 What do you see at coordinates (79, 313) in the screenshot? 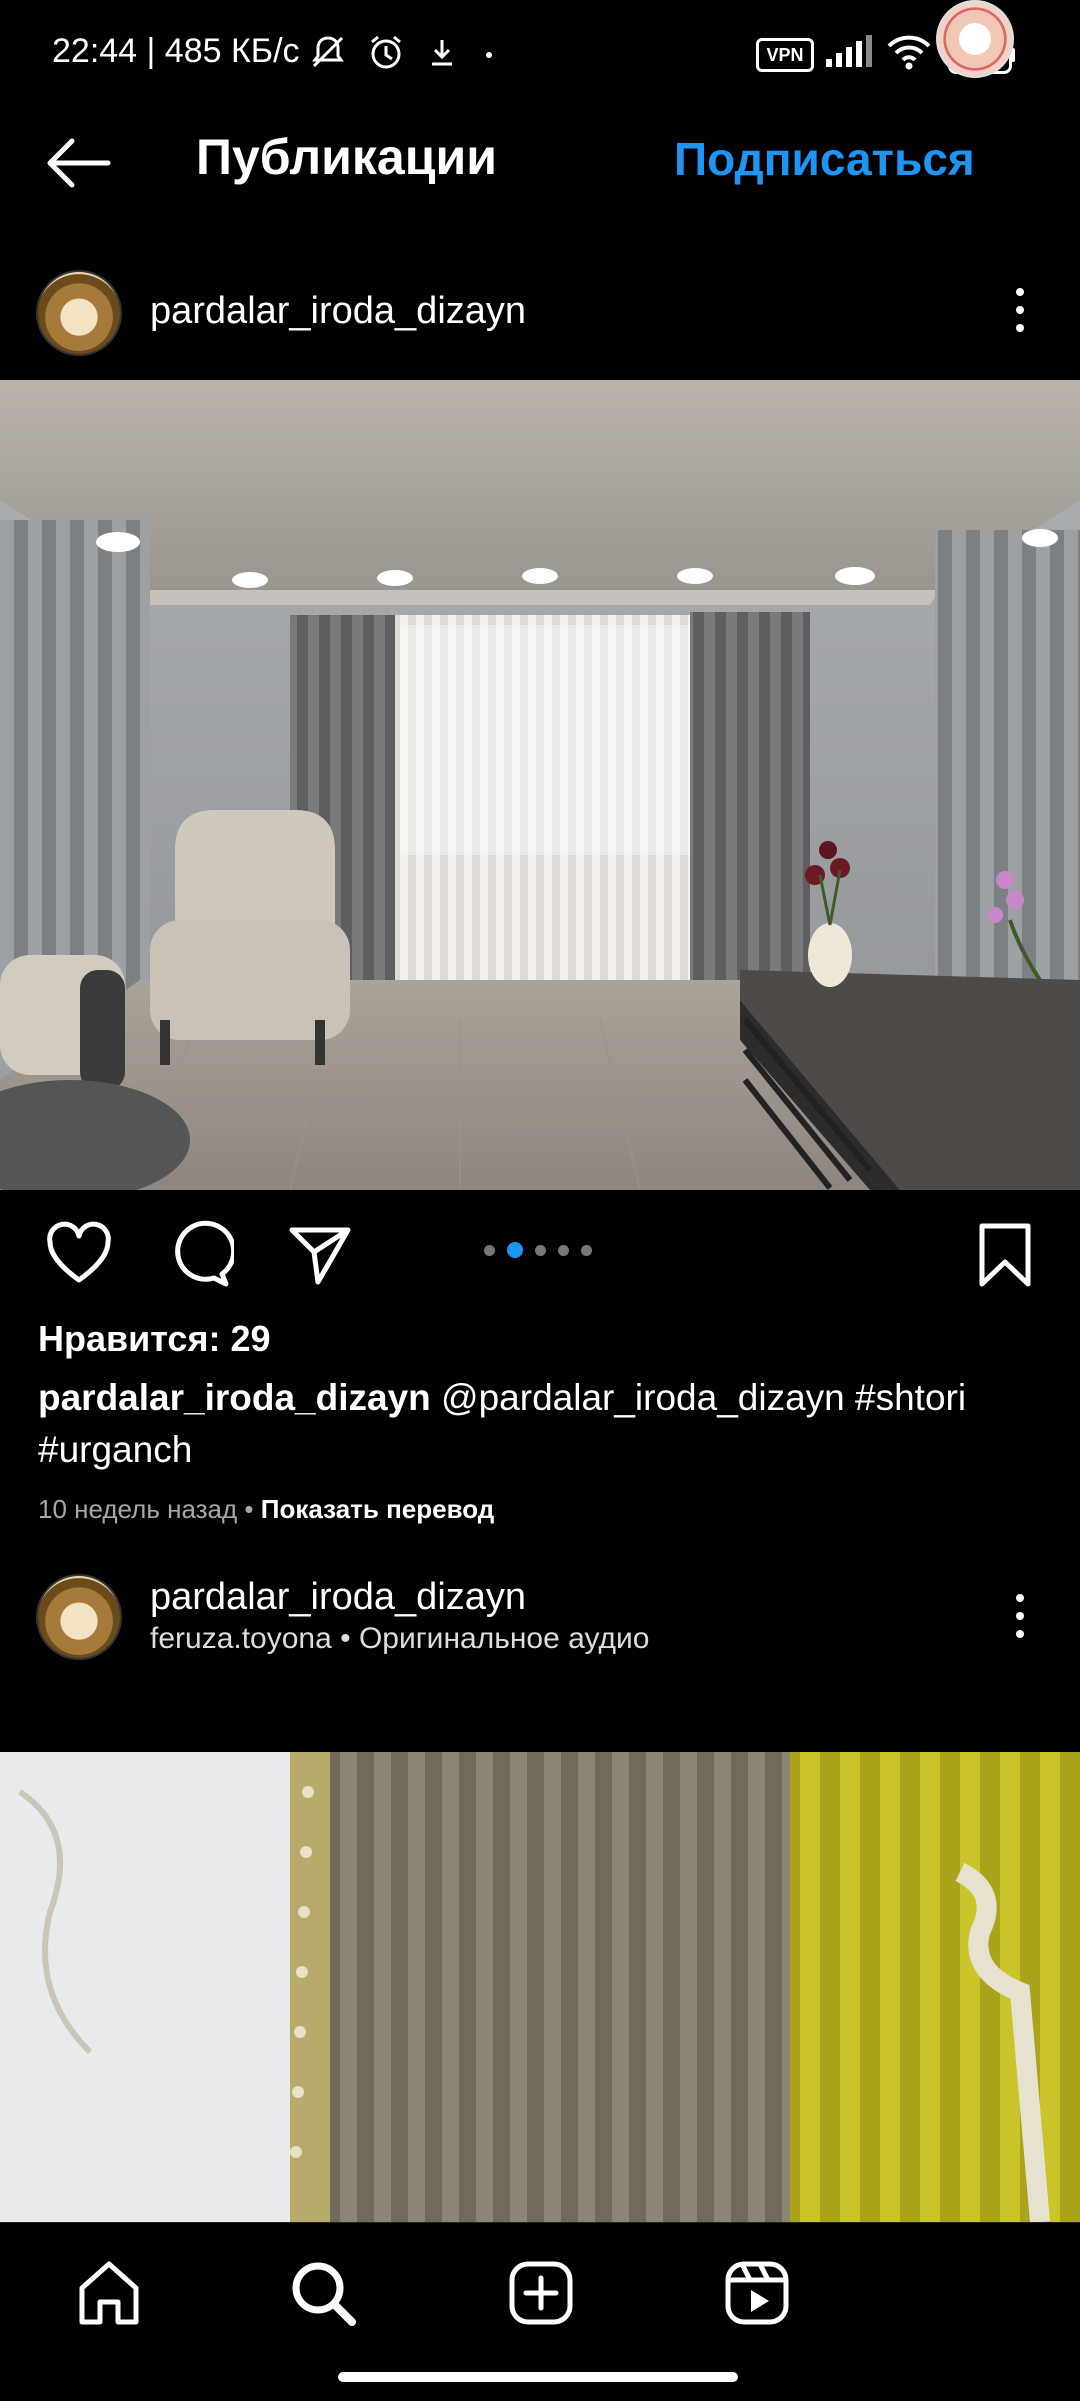
I see `post-author-avatar` at bounding box center [79, 313].